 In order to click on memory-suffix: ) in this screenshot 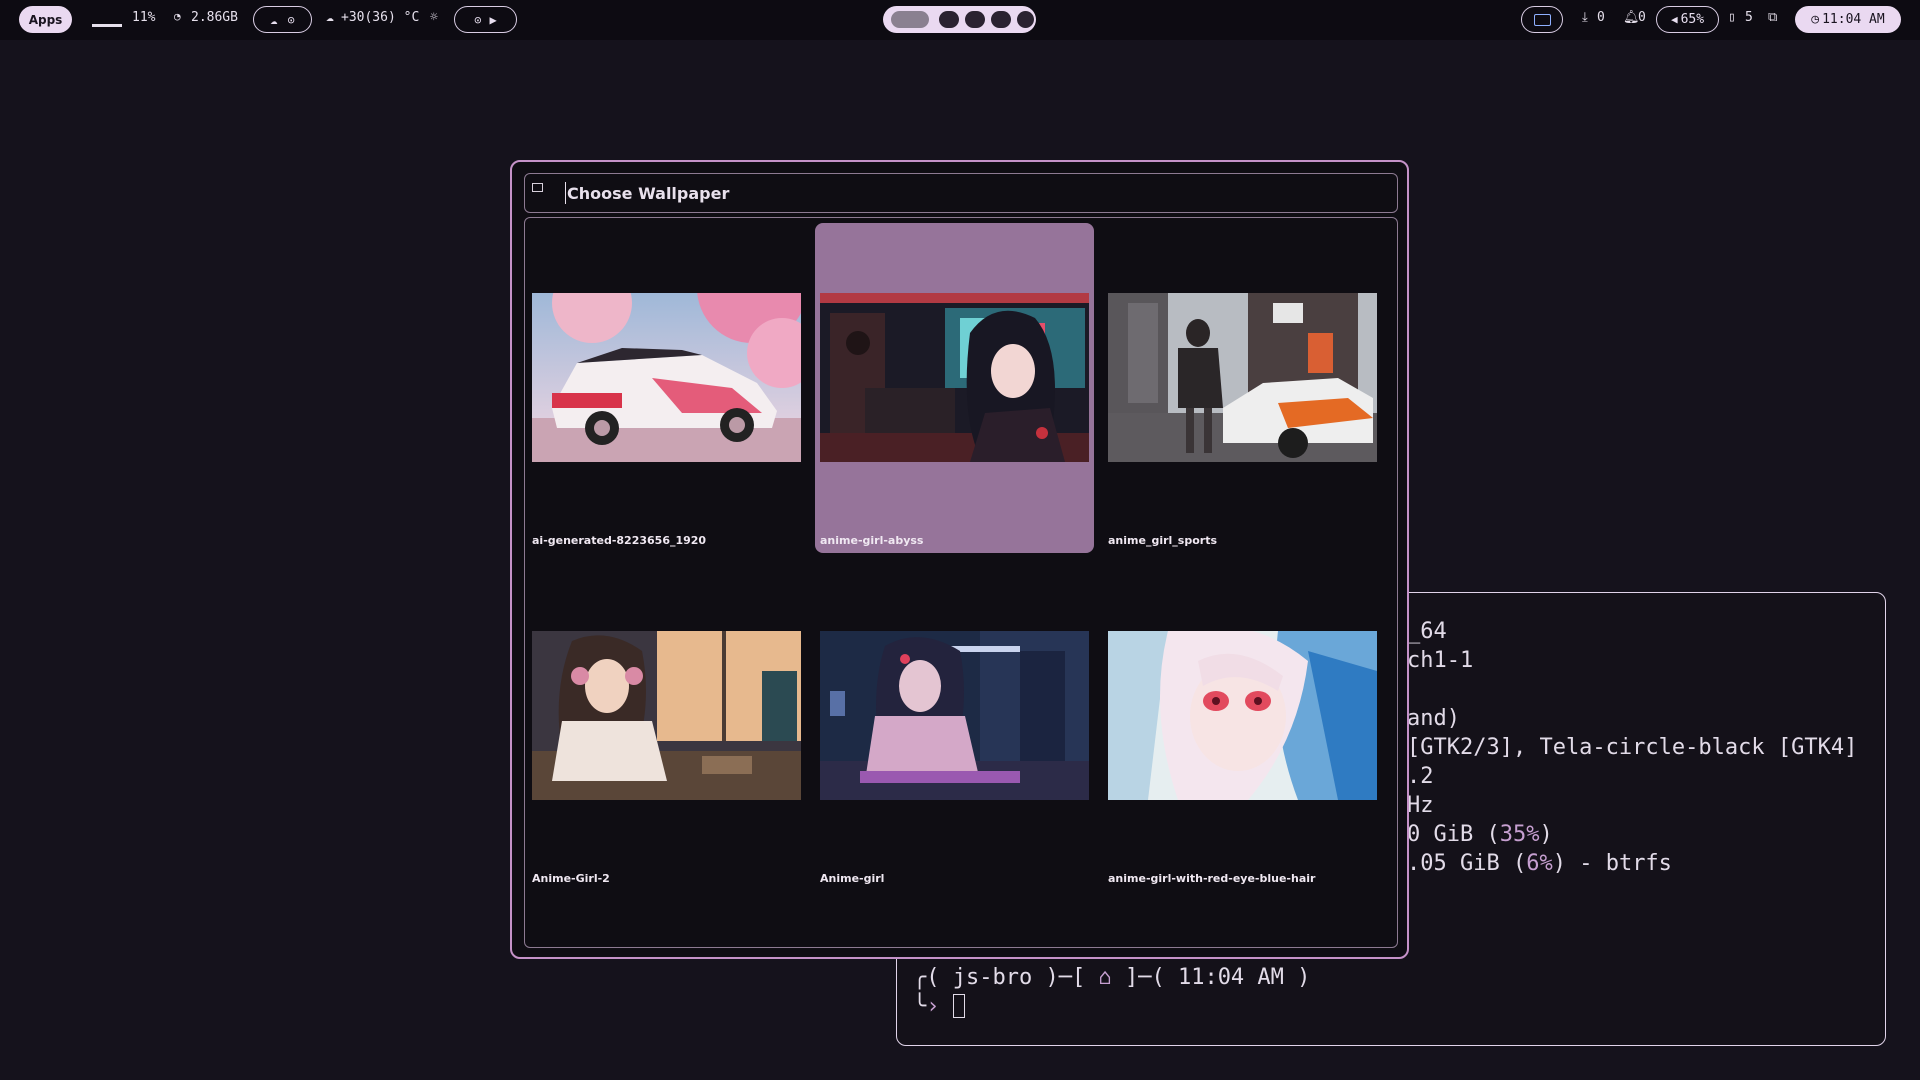, I will do `click(1546, 834)`.